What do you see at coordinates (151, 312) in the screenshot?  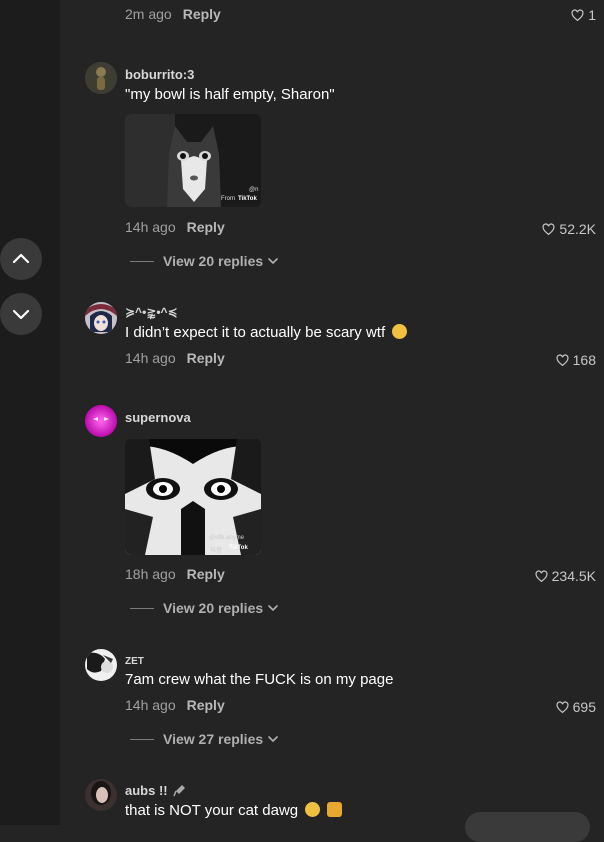 I see `comment-username: ≽^•⪊•^≼` at bounding box center [151, 312].